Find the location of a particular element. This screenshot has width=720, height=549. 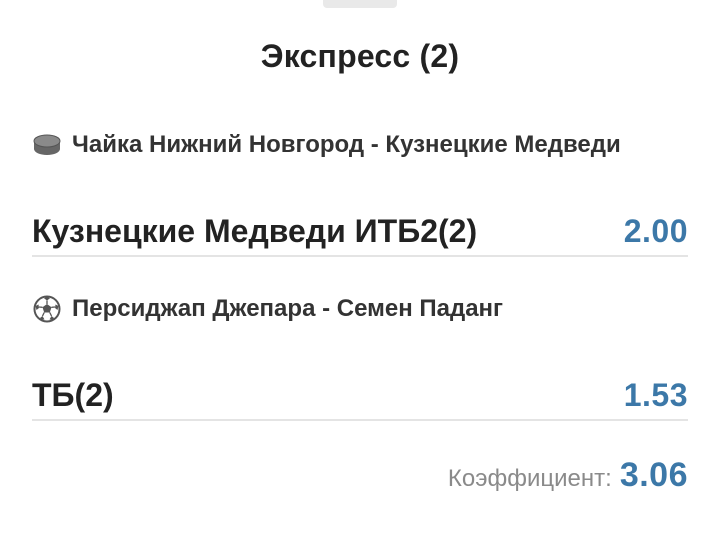

event-name: Персиджап Джепара - Семен Паданг is located at coordinates (288, 308).